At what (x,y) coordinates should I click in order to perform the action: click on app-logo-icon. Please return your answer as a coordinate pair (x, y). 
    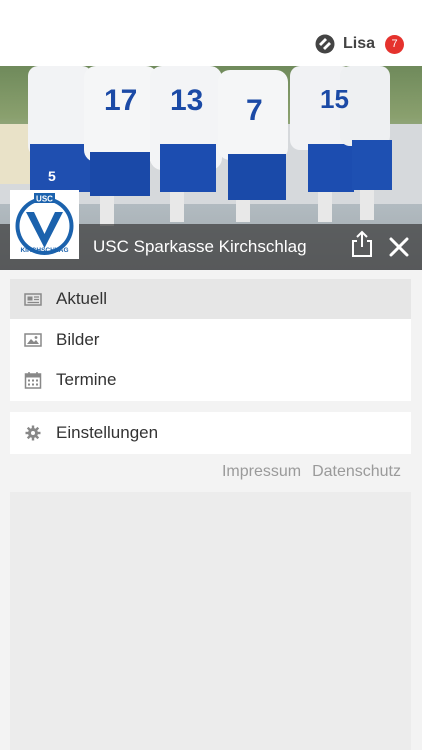
    Looking at the image, I should click on (325, 44).